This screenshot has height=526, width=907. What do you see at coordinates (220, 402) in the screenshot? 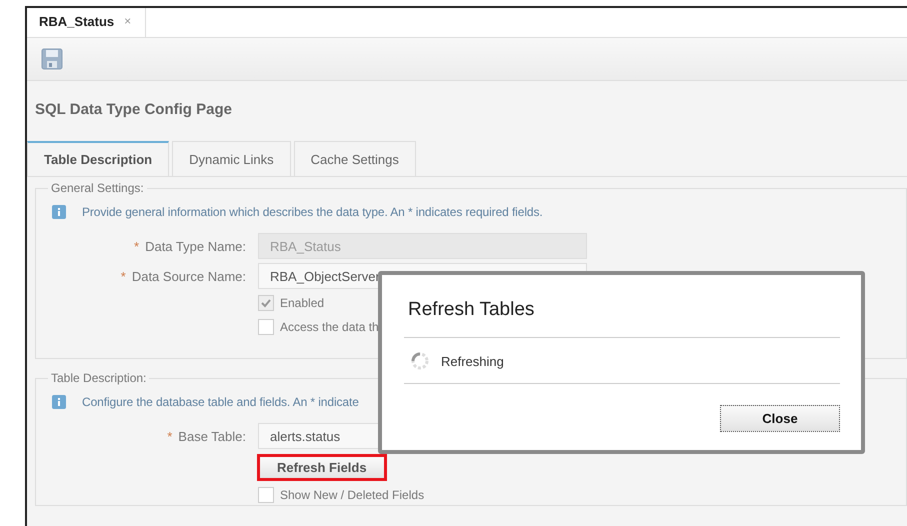
I see `info-text: Configure the database table and fields. An * indicate` at bounding box center [220, 402].